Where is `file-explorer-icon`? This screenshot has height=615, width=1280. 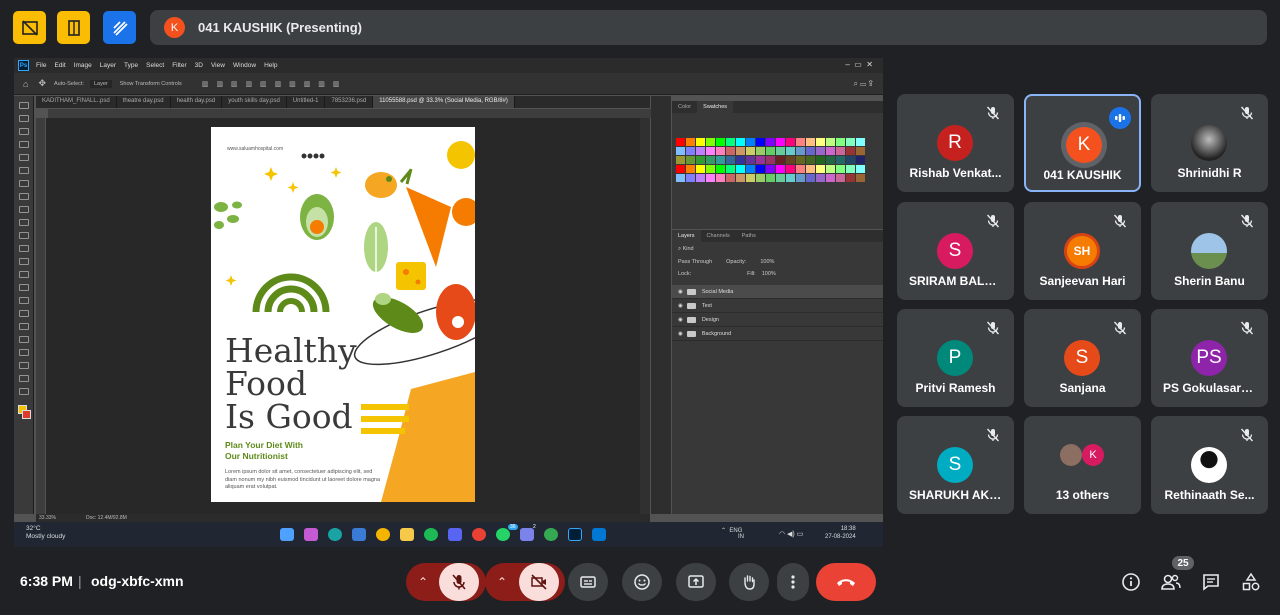 file-explorer-icon is located at coordinates (407, 534).